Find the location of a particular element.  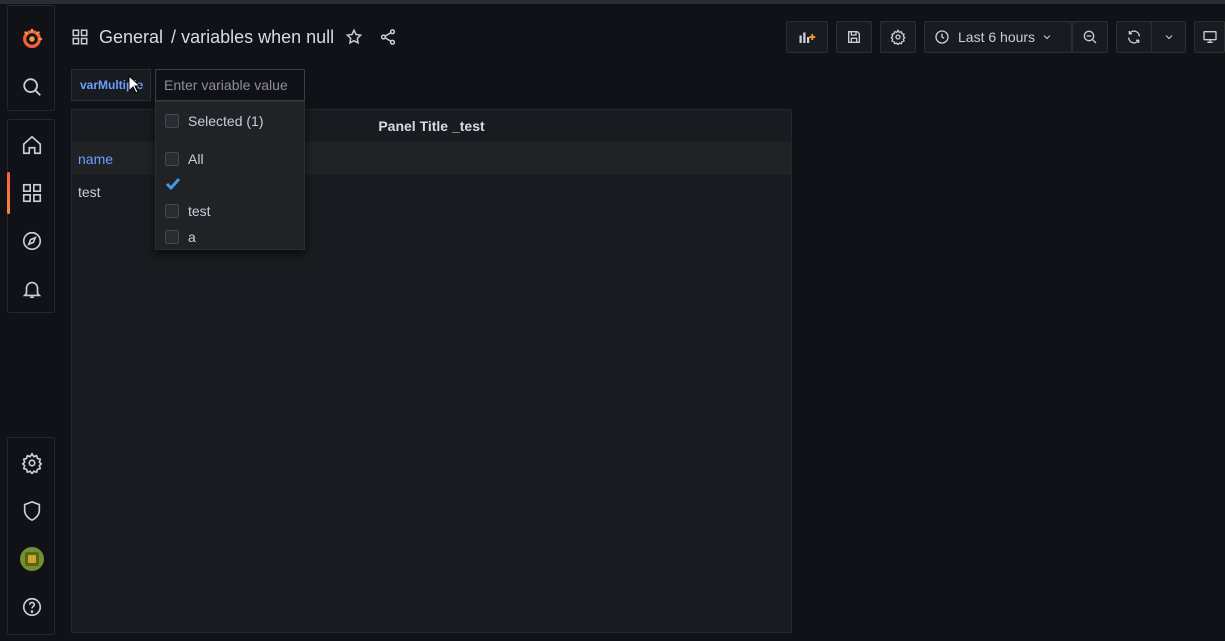

save-icon is located at coordinates (854, 37).